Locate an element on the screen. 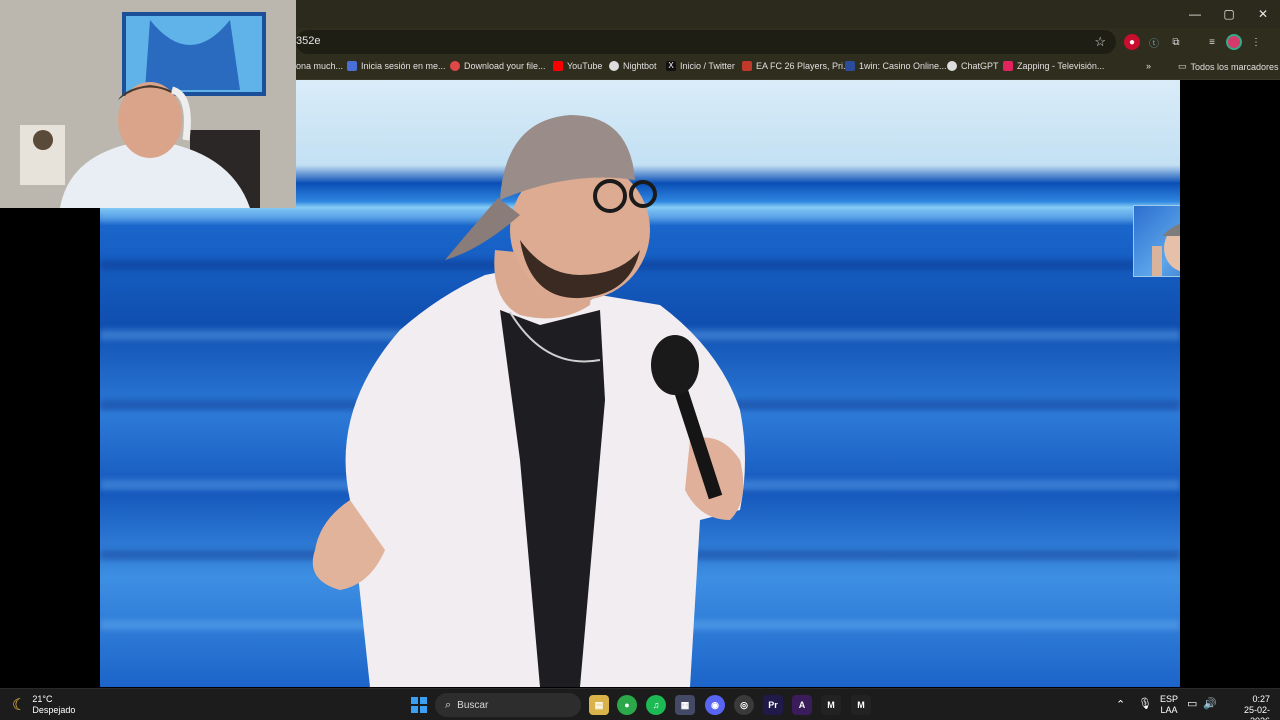  obs-icon: ◎ is located at coordinates (744, 705).